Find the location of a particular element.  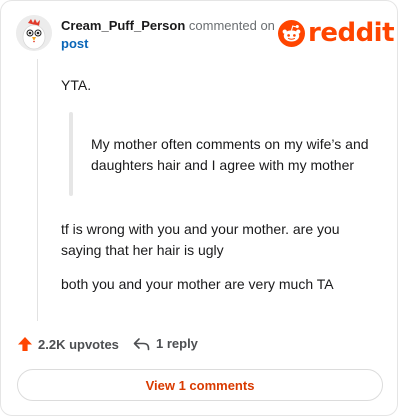

reddit-wordmark: reddit is located at coordinates (351, 33).